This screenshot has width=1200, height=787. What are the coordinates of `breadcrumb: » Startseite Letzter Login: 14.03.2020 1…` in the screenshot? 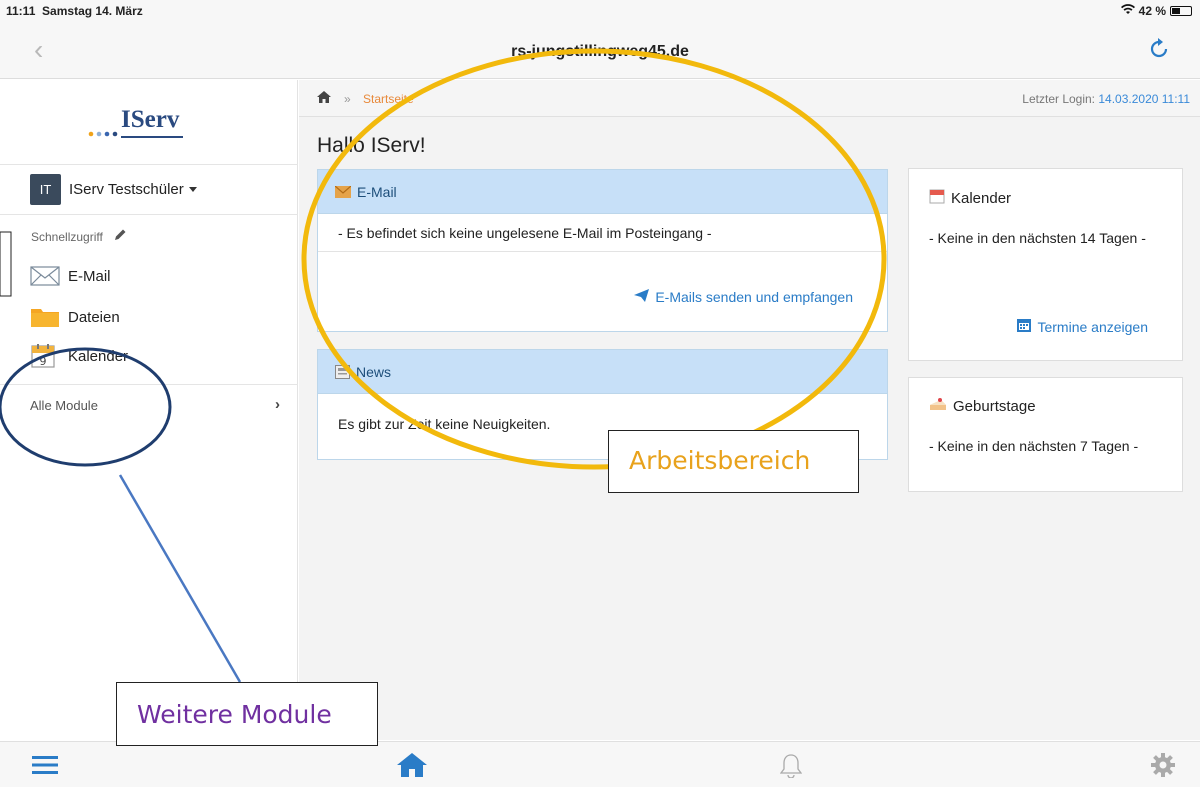 It's located at (749, 98).